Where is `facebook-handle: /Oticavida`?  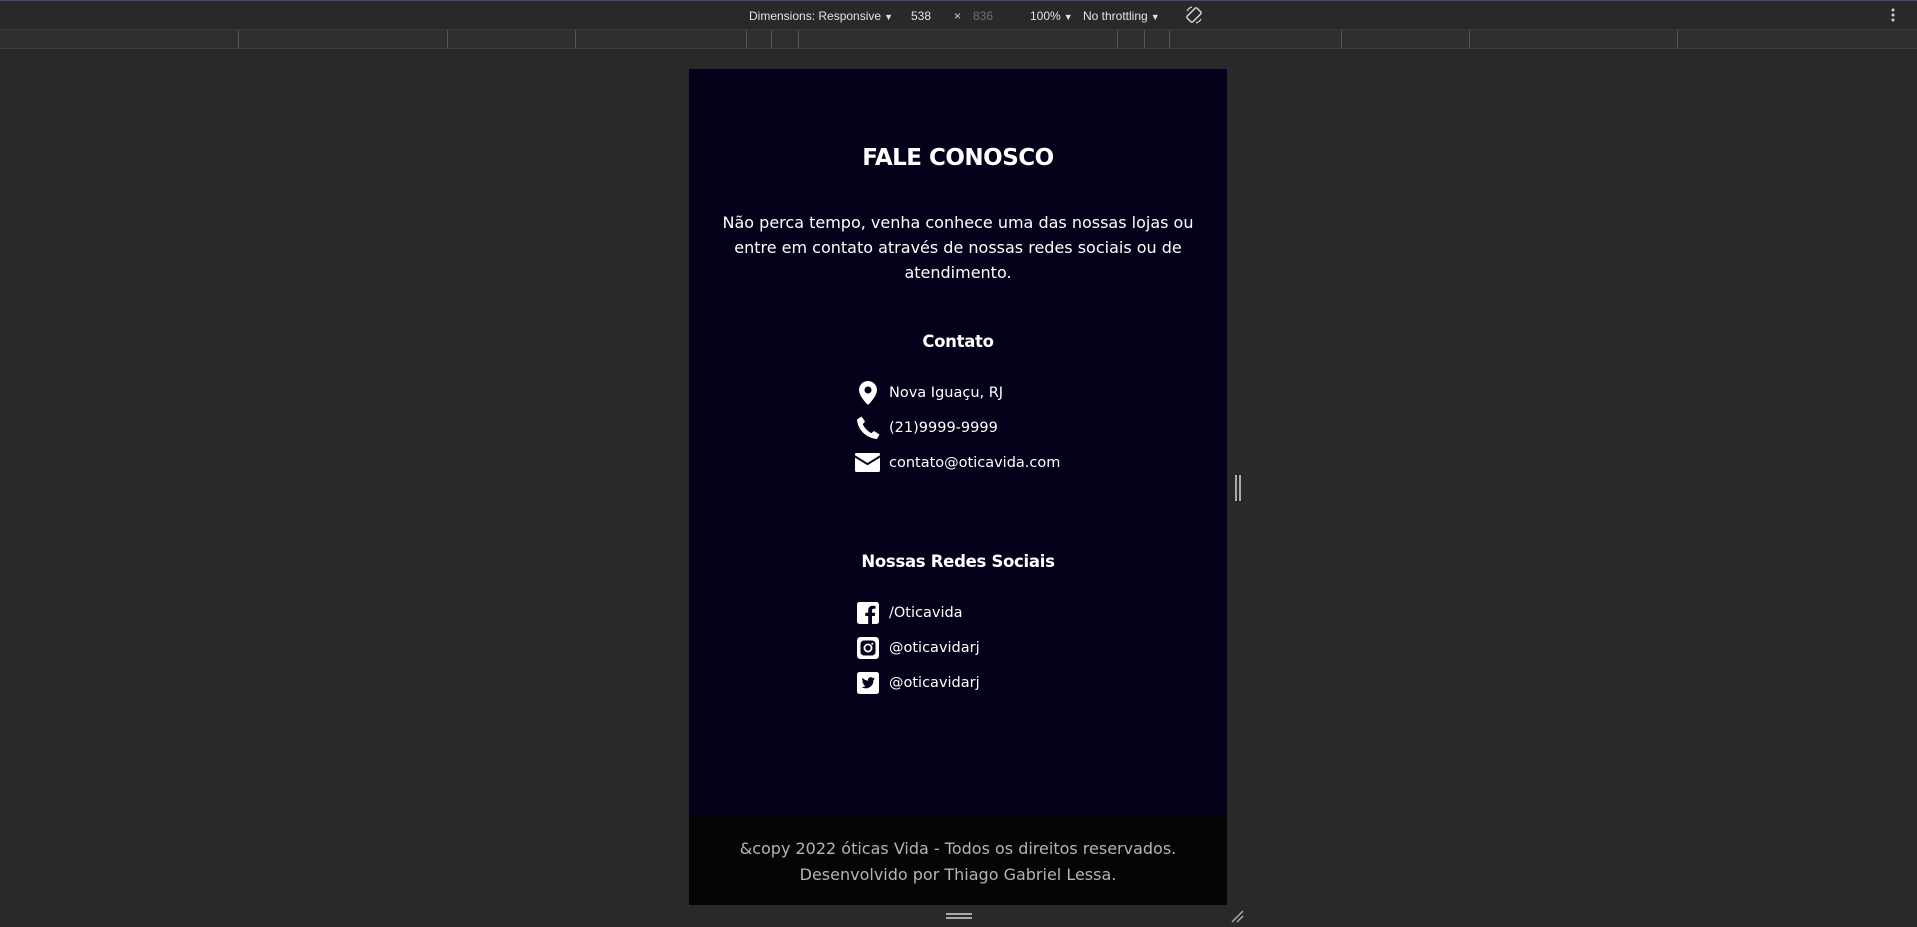
facebook-handle: /Oticavida is located at coordinates (926, 612).